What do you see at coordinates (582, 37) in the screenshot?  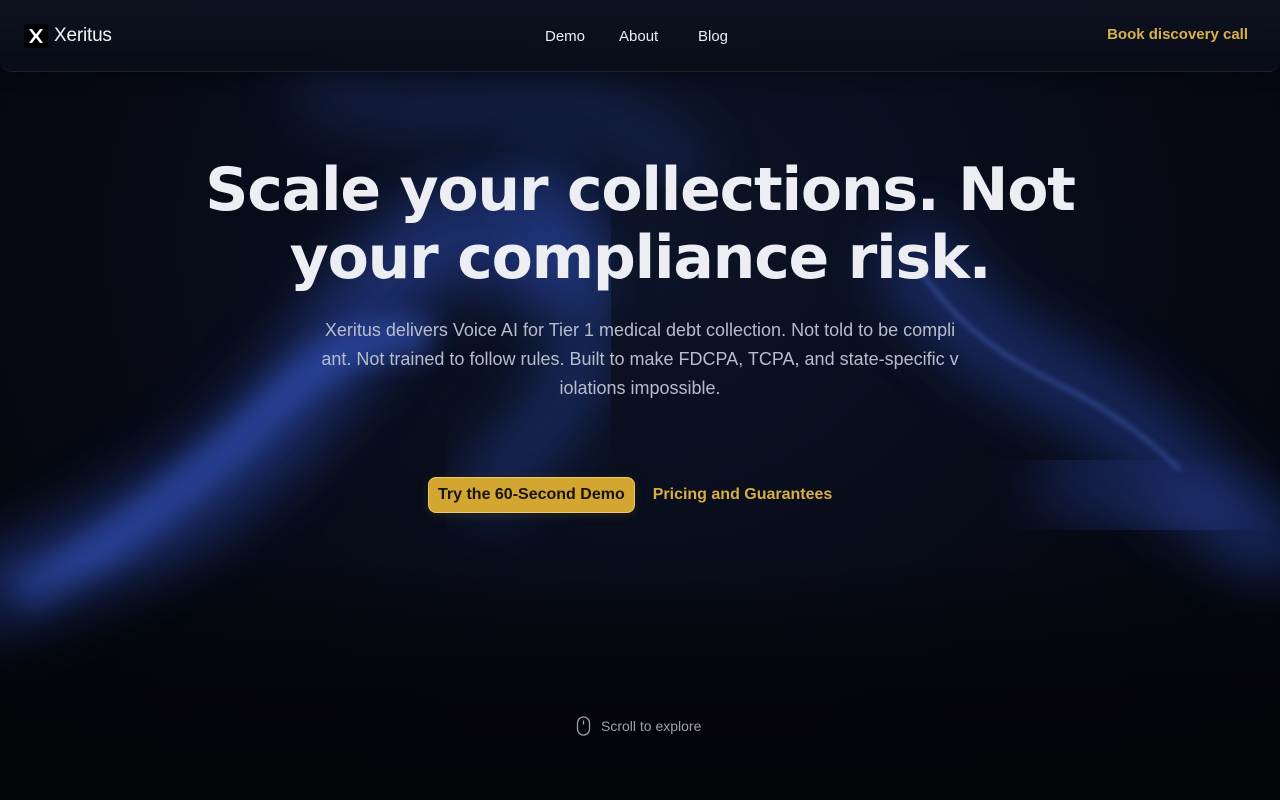 I see `nav-link-demo: Demo` at bounding box center [582, 37].